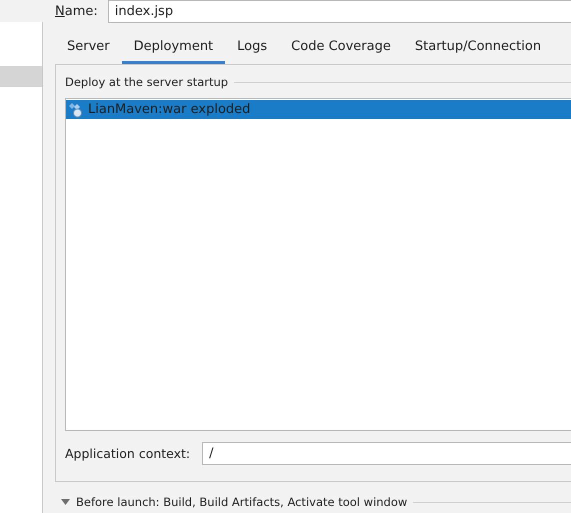 The image size is (571, 513). What do you see at coordinates (242, 502) in the screenshot?
I see `before-launch-label: Before launch: Build, Build Artifacts, Activate tool window` at bounding box center [242, 502].